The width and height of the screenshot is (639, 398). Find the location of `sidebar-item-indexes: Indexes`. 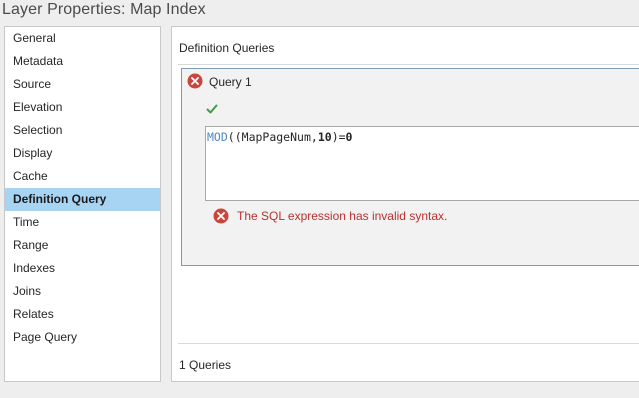

sidebar-item-indexes: Indexes is located at coordinates (82, 268).